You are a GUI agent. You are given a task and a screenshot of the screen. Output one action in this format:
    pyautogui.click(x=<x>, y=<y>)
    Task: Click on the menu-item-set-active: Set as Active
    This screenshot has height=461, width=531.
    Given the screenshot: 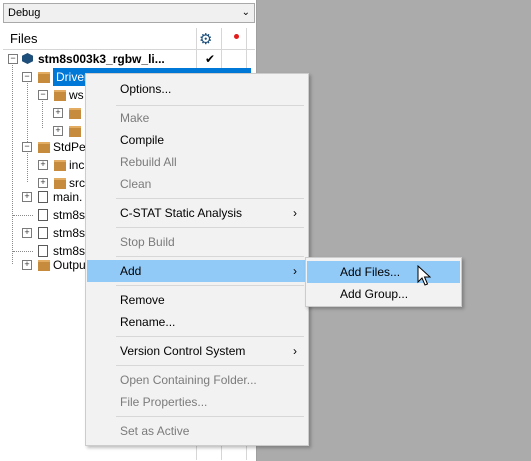 What is the action you would take?
    pyautogui.click(x=155, y=431)
    